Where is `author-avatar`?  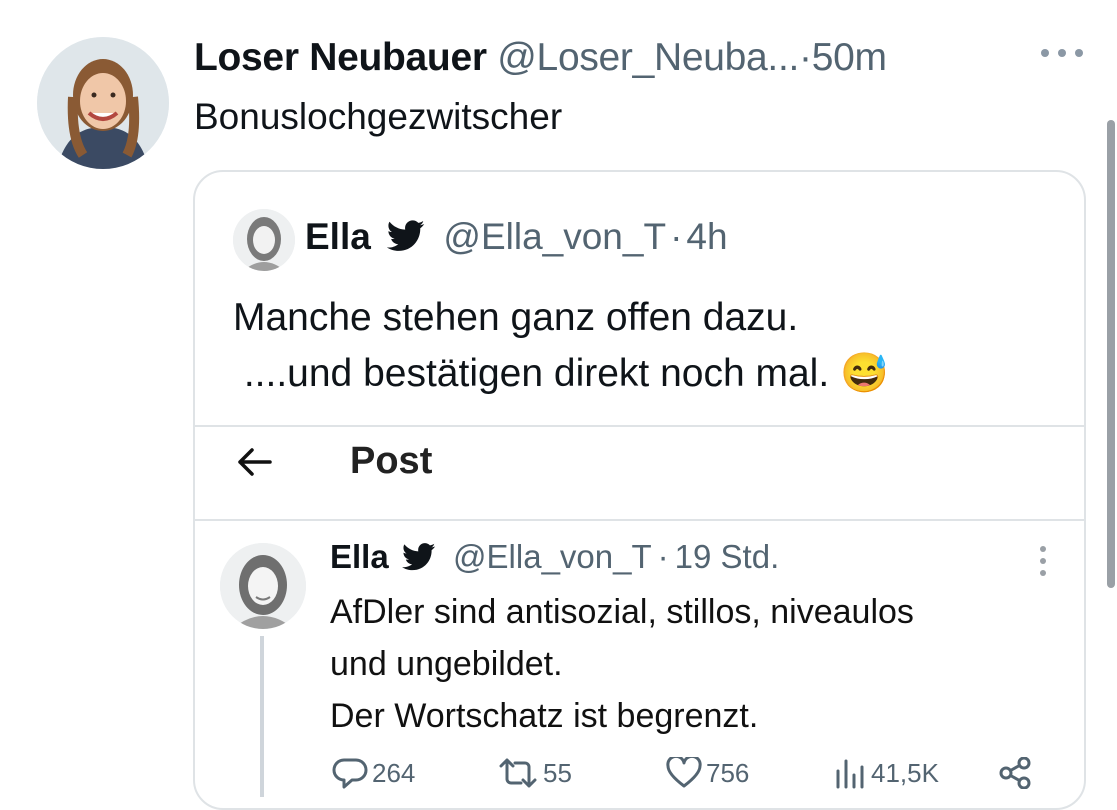
author-avatar is located at coordinates (103, 103).